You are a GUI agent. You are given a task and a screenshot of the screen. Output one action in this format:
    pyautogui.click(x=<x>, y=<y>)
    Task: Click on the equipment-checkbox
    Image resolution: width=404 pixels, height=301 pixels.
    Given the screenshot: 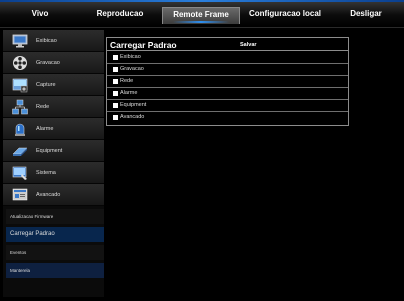 What is the action you would take?
    pyautogui.click(x=115, y=105)
    